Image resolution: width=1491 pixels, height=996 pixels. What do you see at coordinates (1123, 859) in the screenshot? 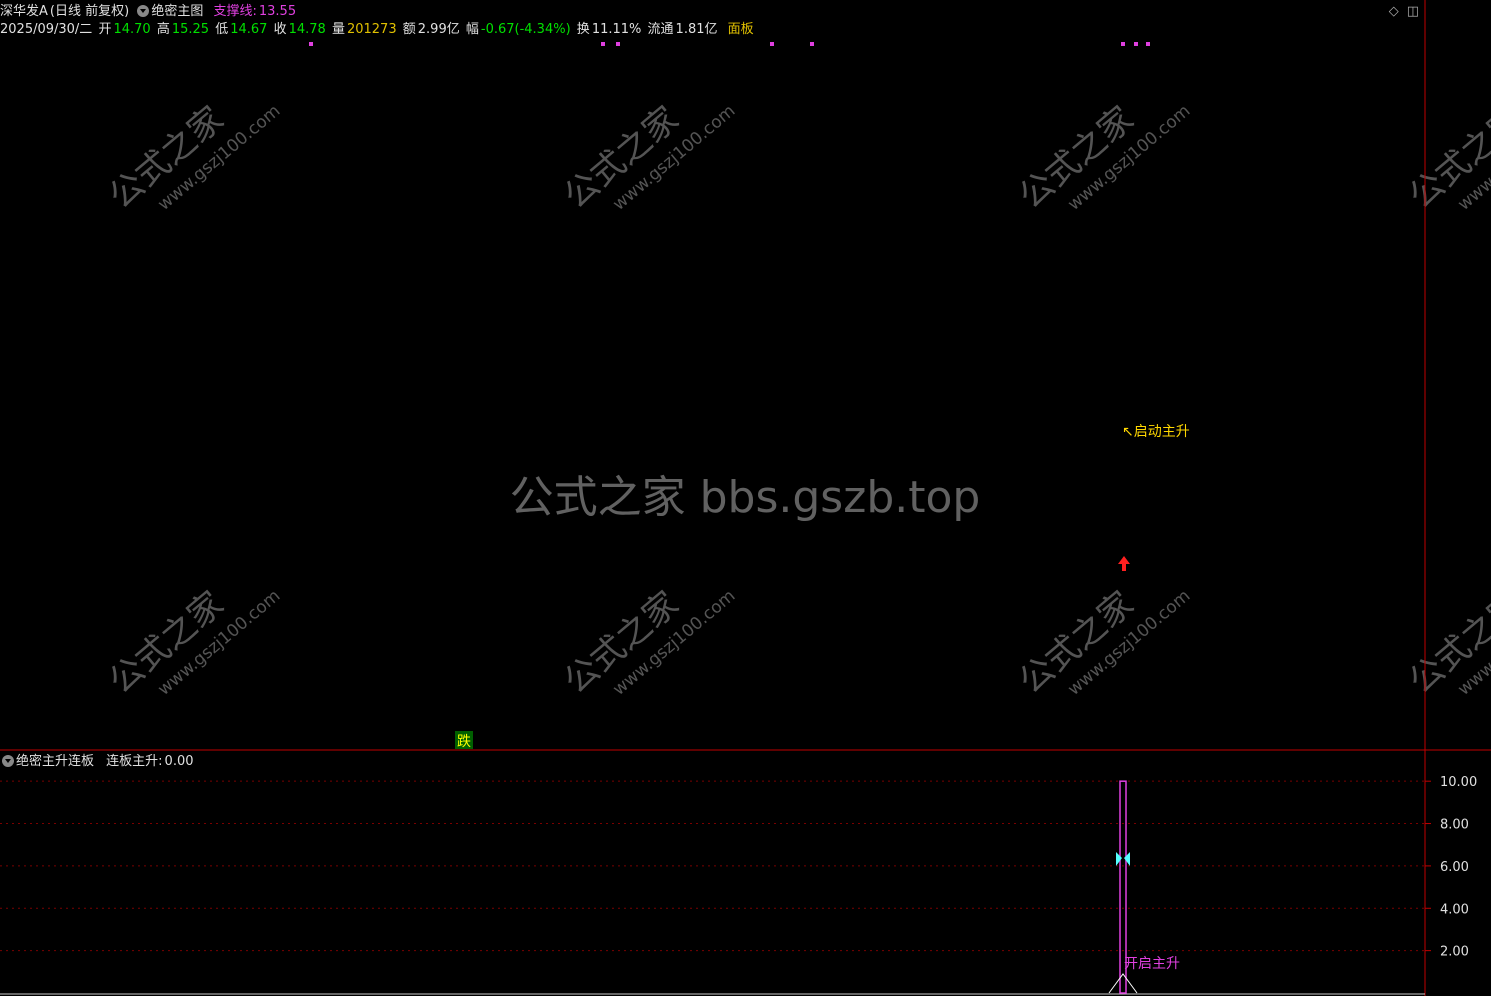
I see `butterfly-icon` at bounding box center [1123, 859].